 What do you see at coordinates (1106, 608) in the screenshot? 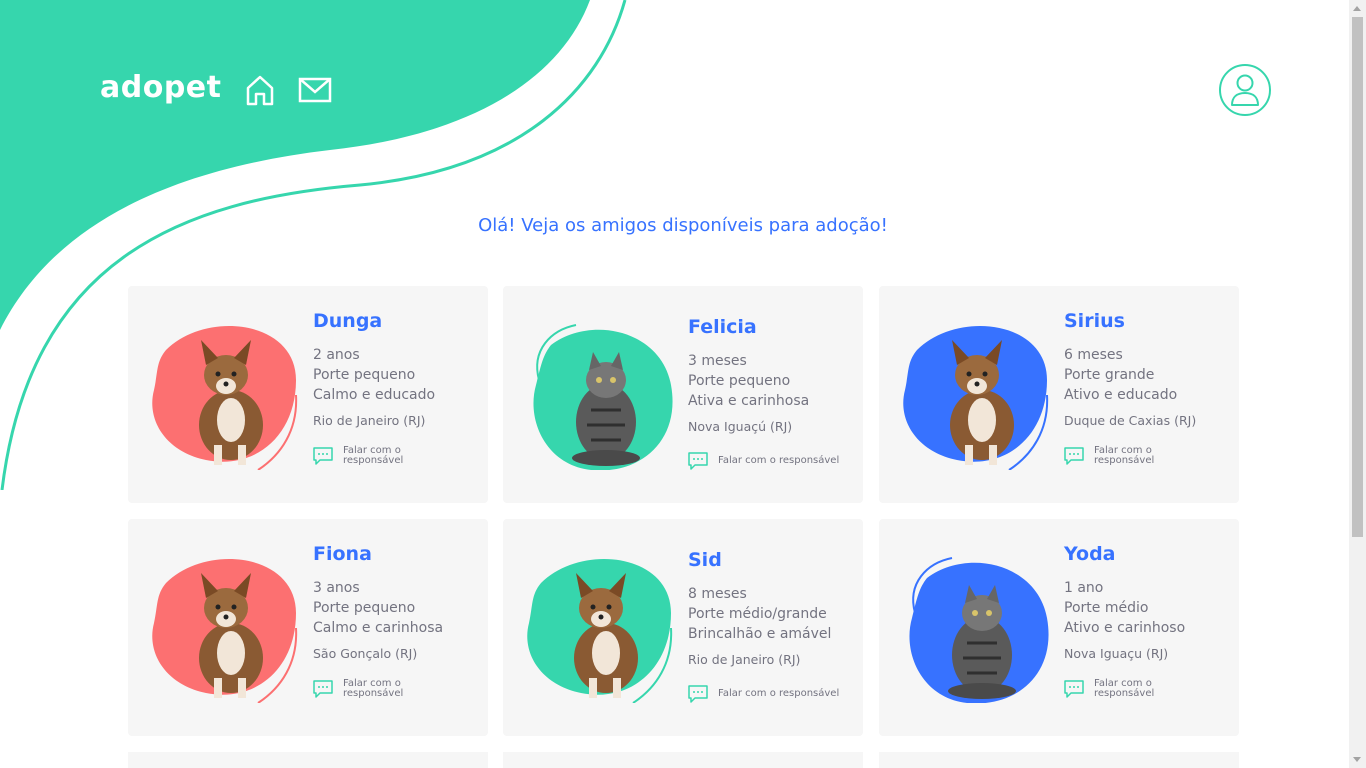
I see `pet-size: Porte médio` at bounding box center [1106, 608].